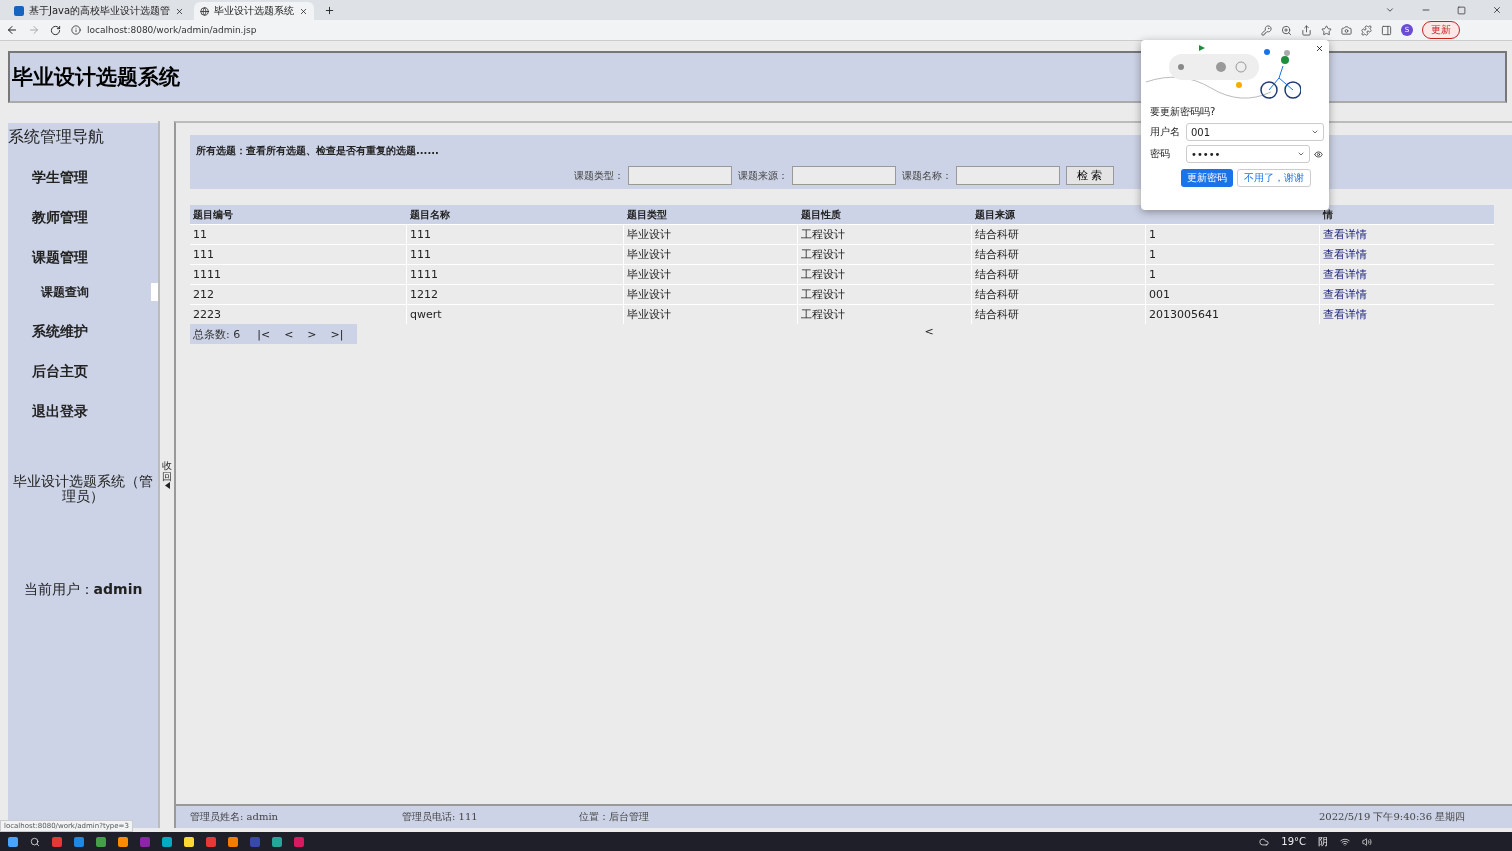 The height and width of the screenshot is (851, 1512). What do you see at coordinates (1323, 841) in the screenshot?
I see `weather-text: 阴` at bounding box center [1323, 841].